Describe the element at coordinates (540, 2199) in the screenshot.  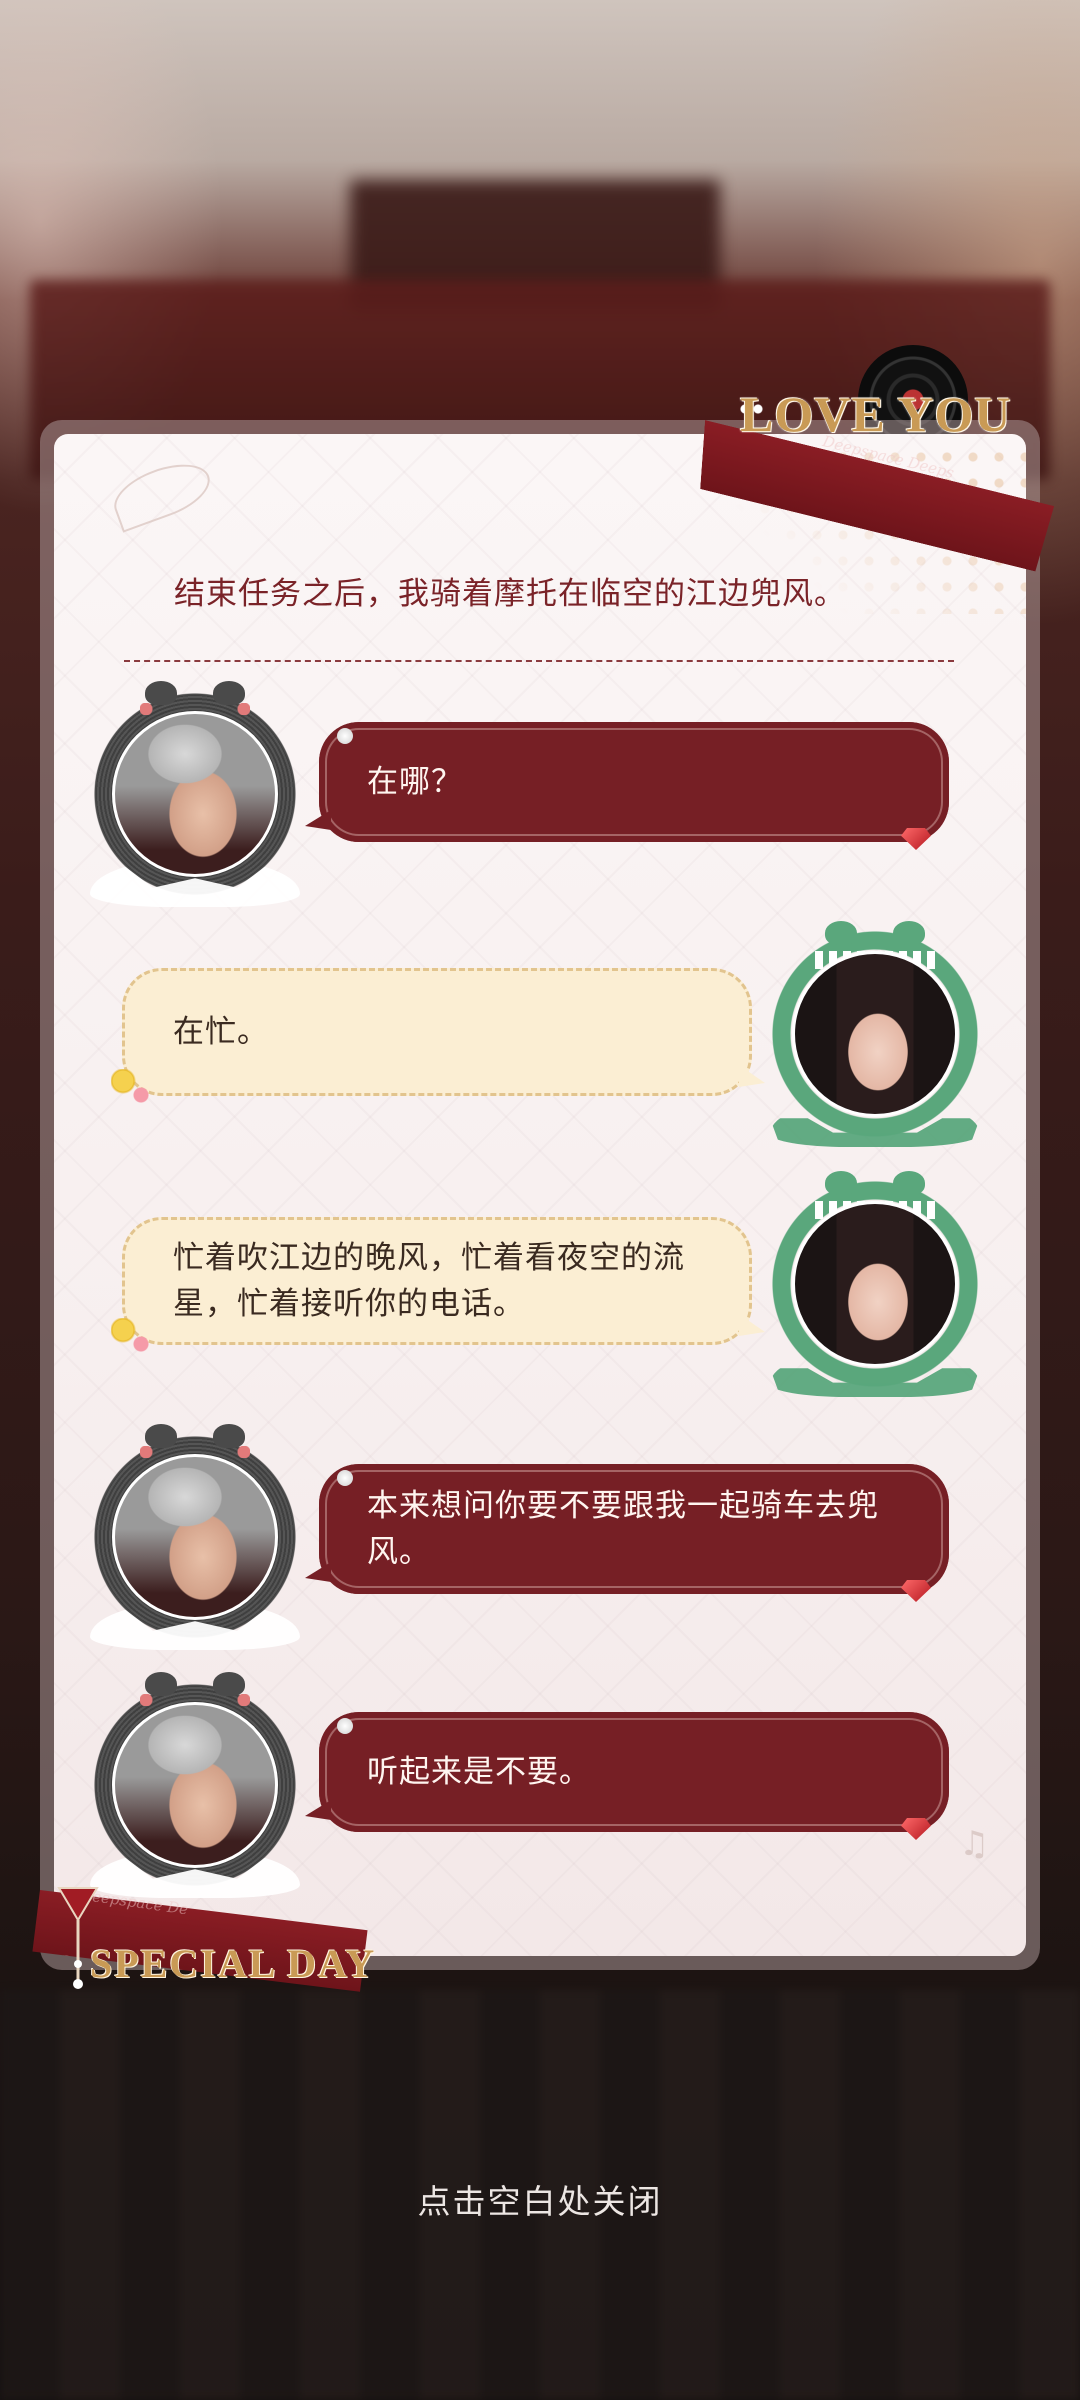
I see `close-hint: 点击空白处关闭` at that location.